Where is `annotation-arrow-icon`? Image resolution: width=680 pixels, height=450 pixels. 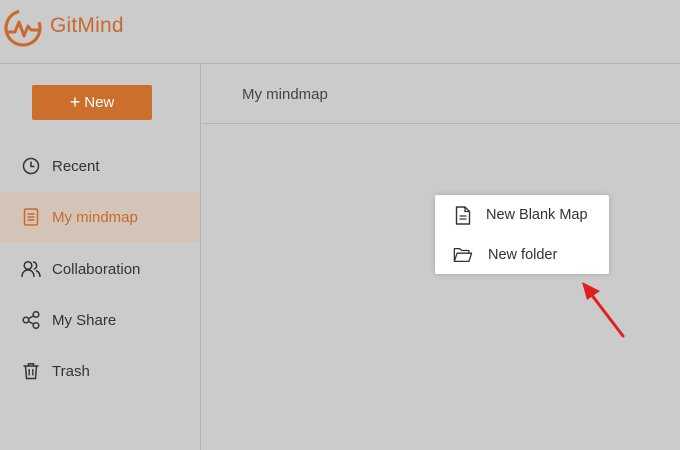
annotation-arrow-icon is located at coordinates (603, 310).